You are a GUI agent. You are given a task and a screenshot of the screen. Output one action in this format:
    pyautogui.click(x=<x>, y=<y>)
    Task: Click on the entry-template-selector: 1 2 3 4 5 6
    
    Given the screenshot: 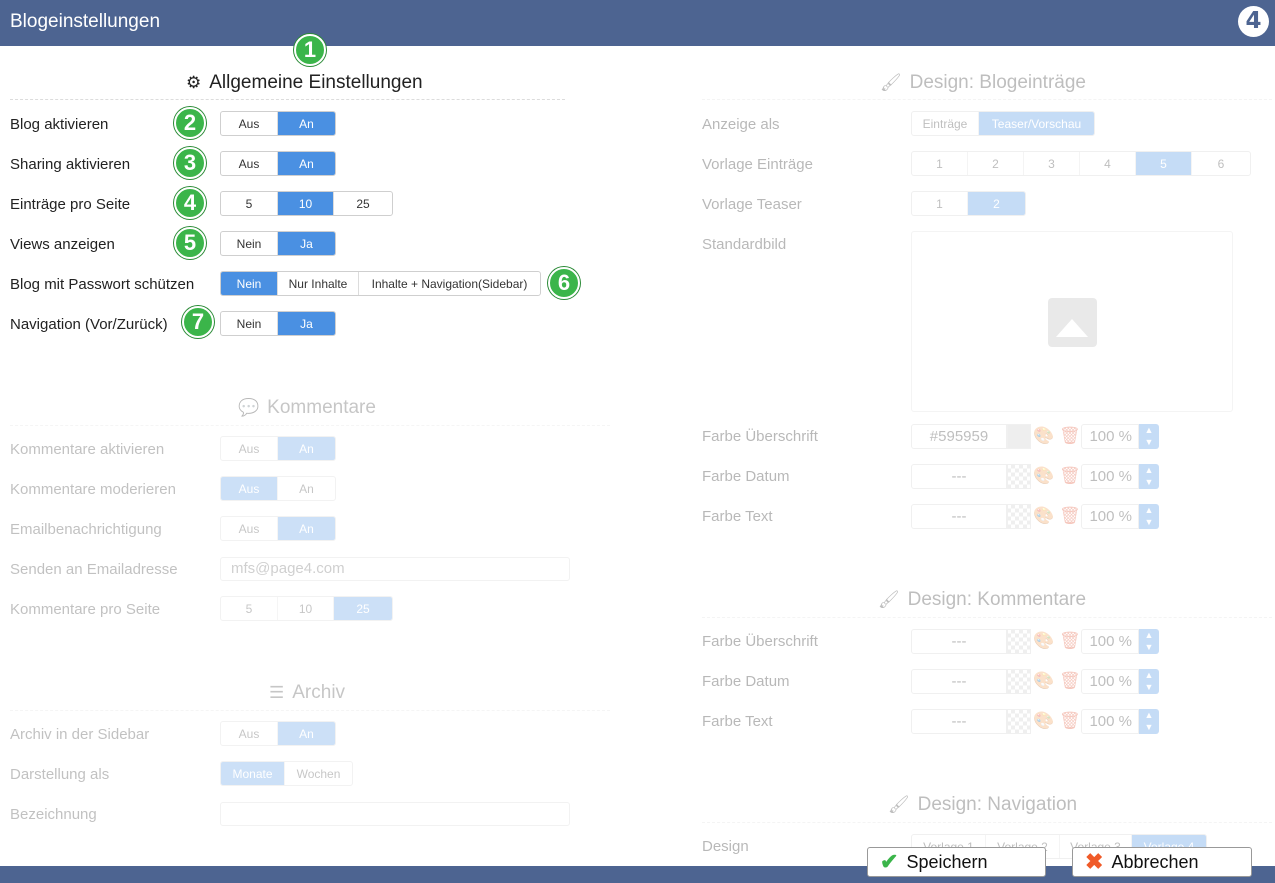 What is the action you would take?
    pyautogui.click(x=1081, y=163)
    